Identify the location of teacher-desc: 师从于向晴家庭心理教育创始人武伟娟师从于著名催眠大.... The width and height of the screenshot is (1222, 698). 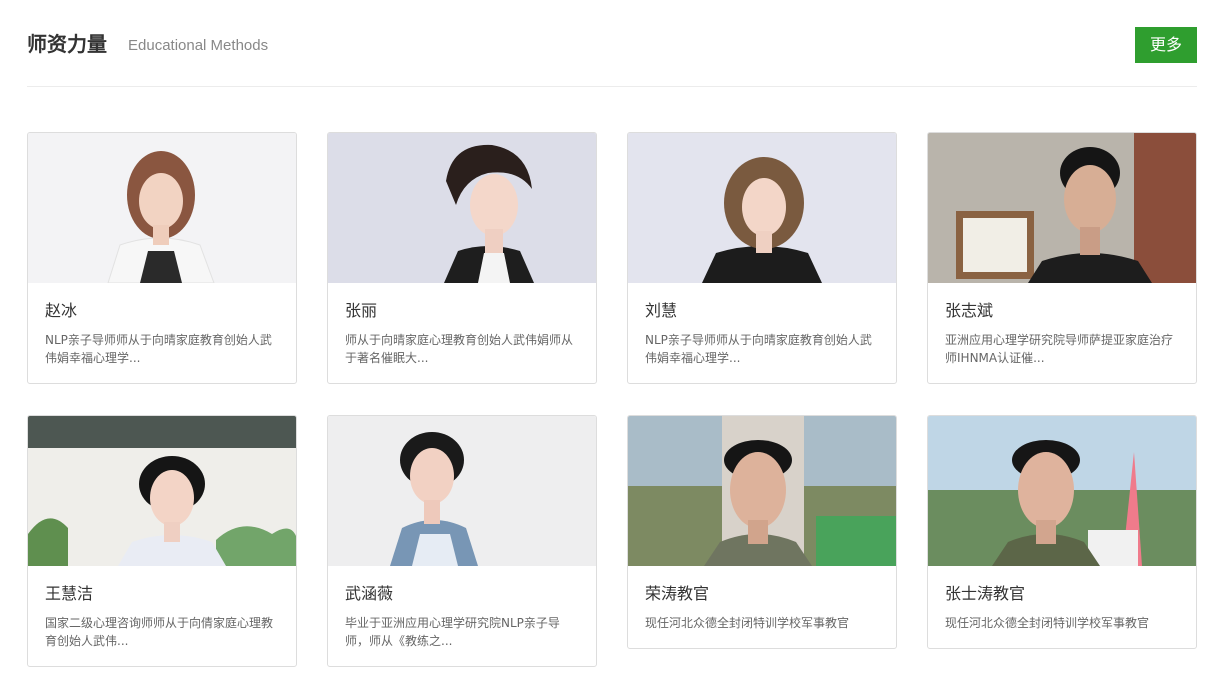
(459, 349).